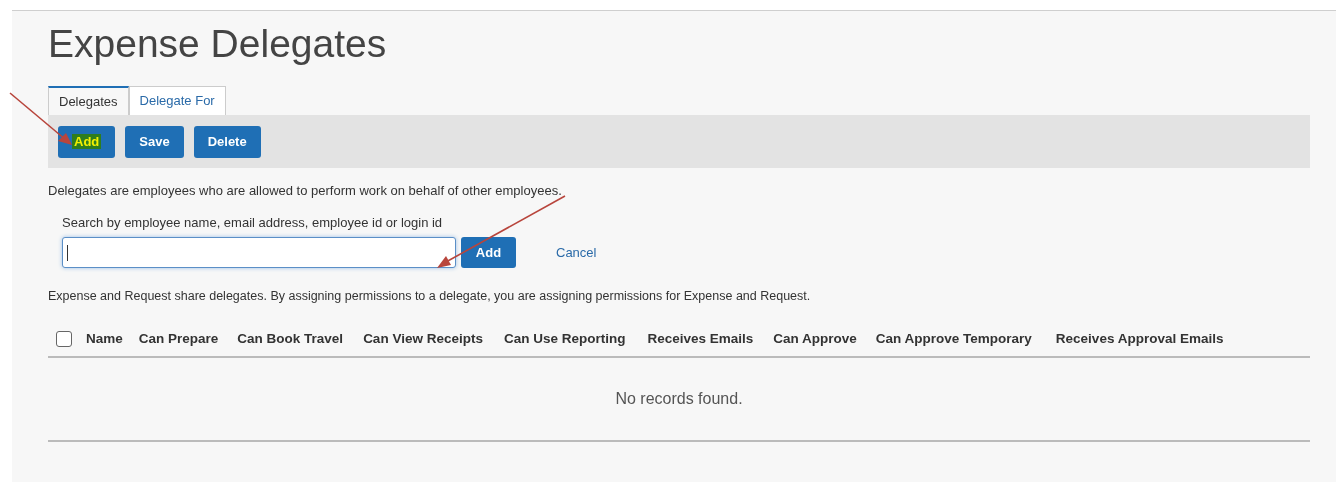 This screenshot has height=482, width=1336. I want to click on search-label: Search by employee name, email address, employee id or login id, so click(252, 222).